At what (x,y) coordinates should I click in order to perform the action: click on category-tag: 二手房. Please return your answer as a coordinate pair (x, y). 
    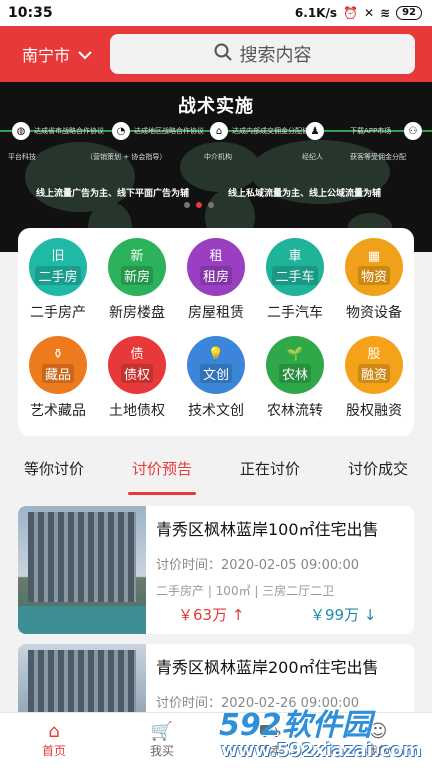
    Looking at the image, I should click on (58, 275).